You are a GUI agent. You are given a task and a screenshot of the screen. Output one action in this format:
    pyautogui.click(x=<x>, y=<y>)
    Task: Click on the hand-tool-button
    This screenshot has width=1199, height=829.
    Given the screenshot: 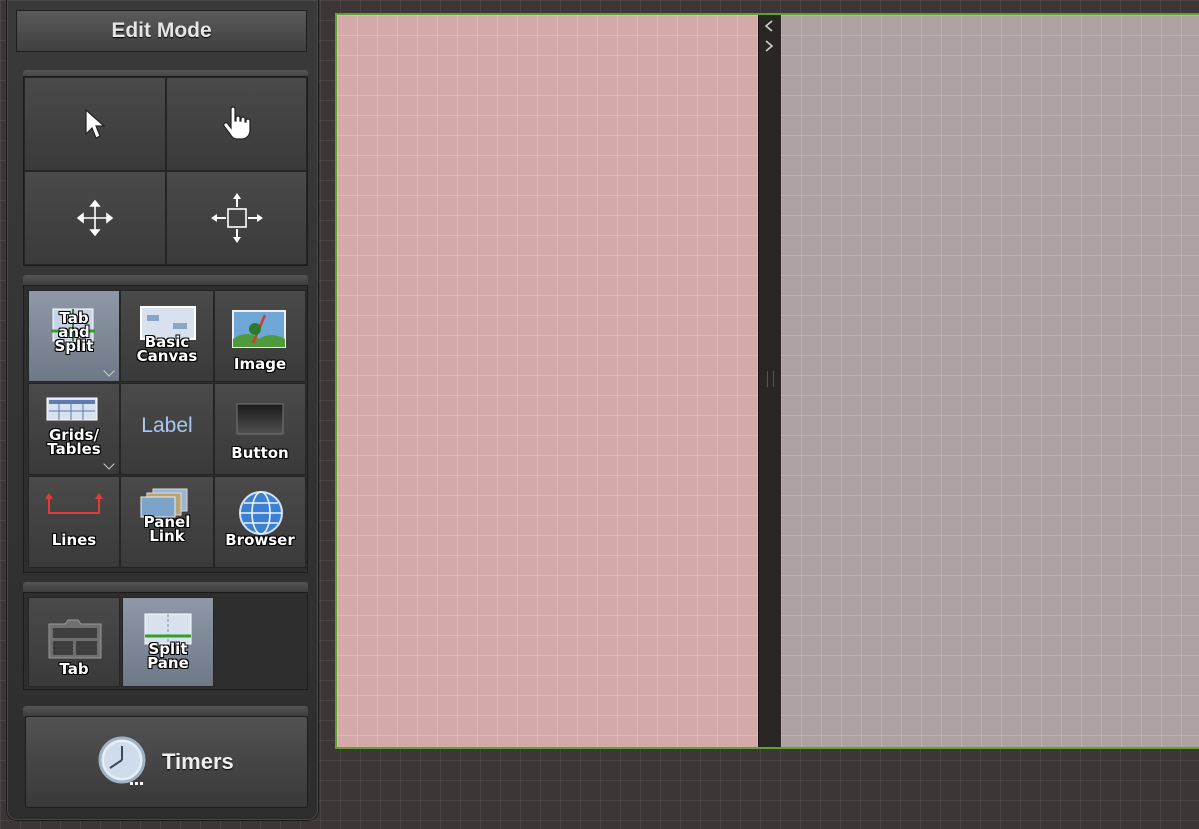 What is the action you would take?
    pyautogui.click(x=236, y=124)
    